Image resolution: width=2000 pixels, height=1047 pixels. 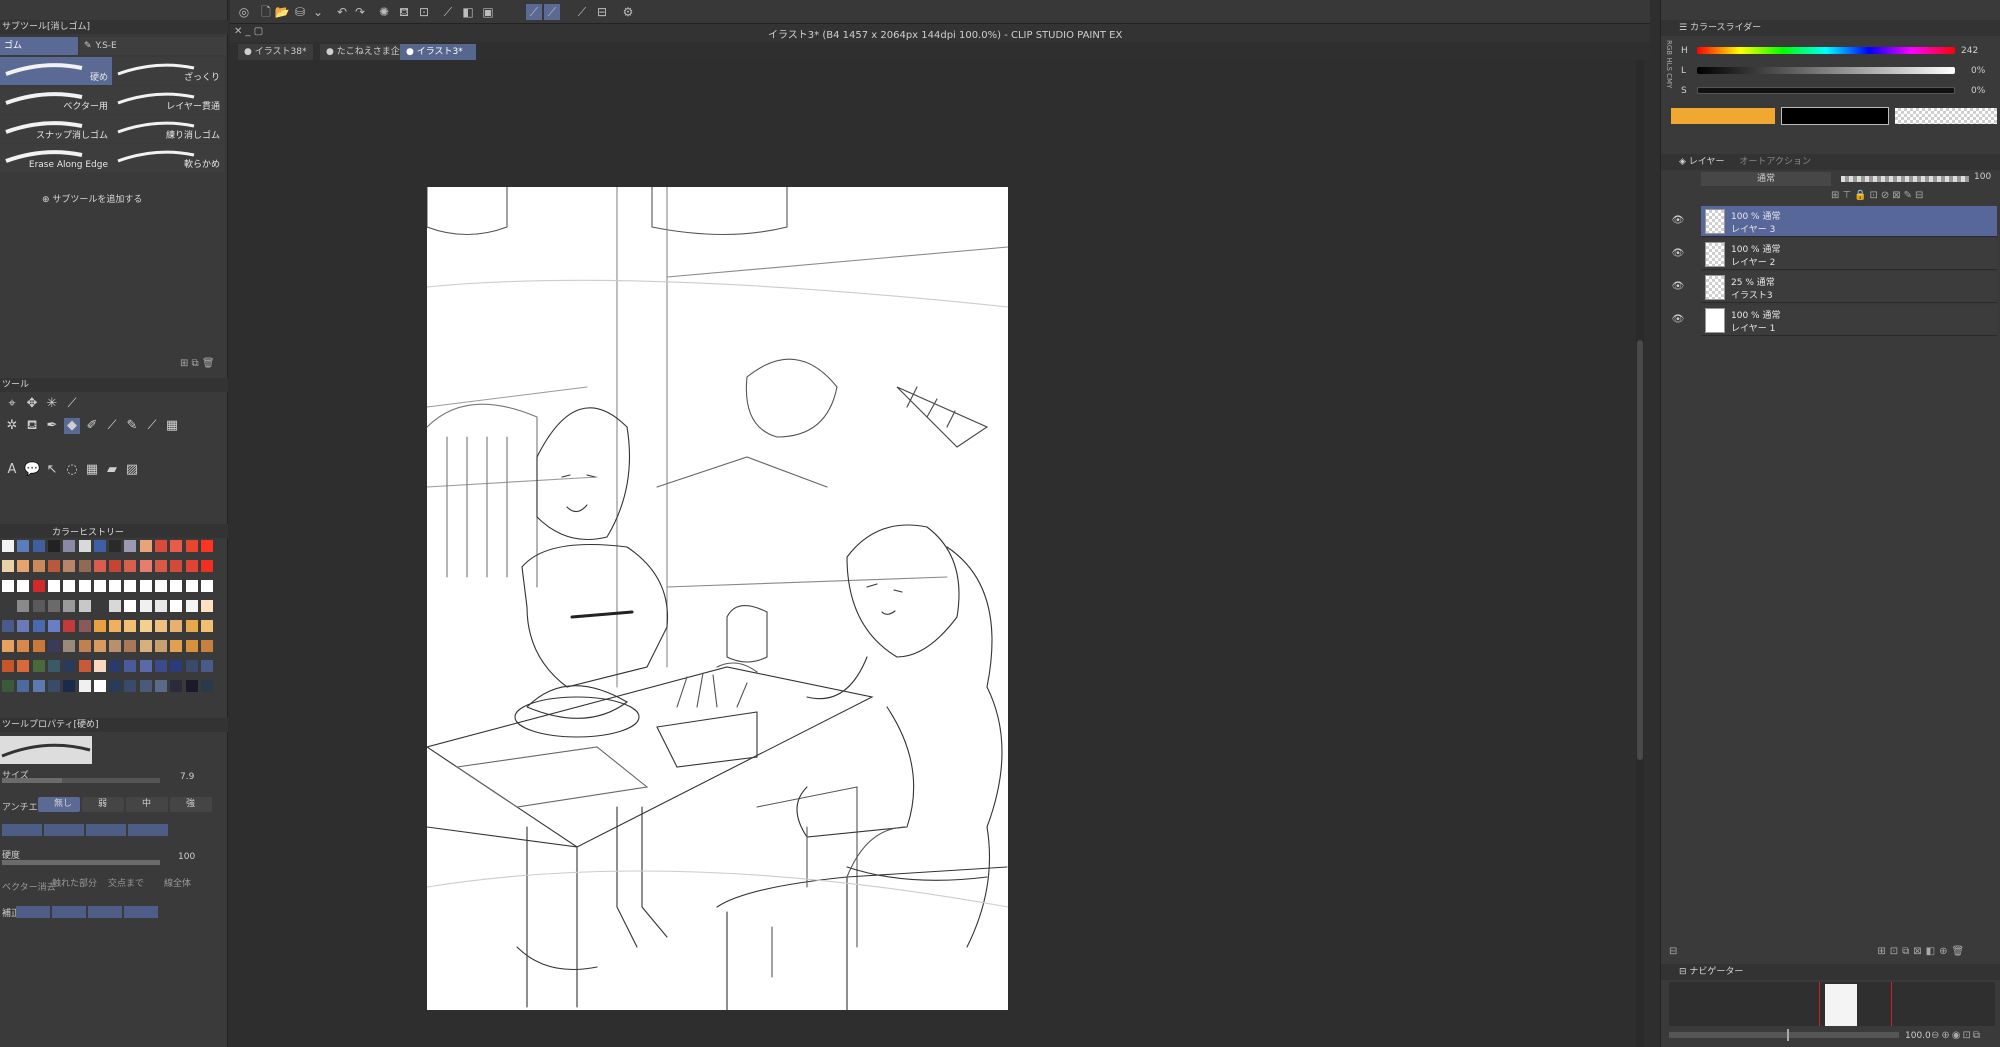 I want to click on subtool-brush-0: 硬め, so click(x=56, y=71).